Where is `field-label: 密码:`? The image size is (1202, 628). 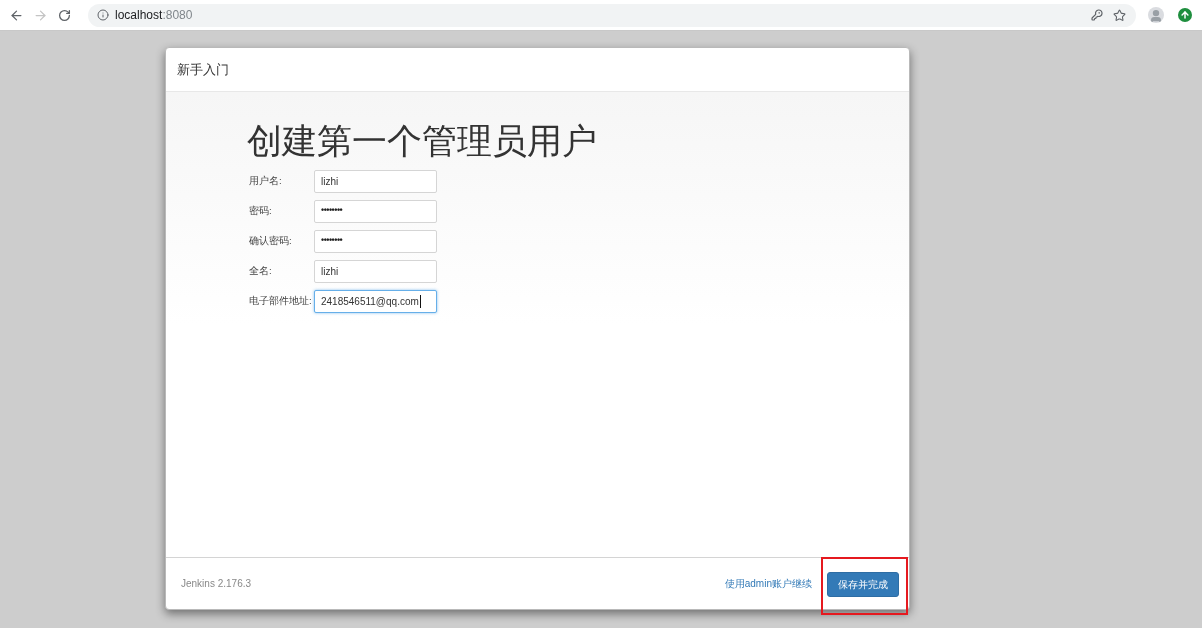 field-label: 密码: is located at coordinates (261, 210).